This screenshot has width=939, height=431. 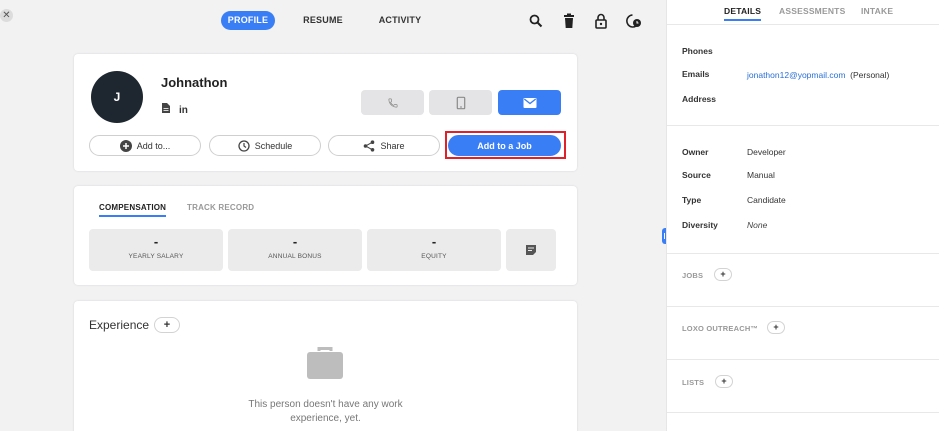 What do you see at coordinates (323, 20) in the screenshot?
I see `tab-resume: RESUME` at bounding box center [323, 20].